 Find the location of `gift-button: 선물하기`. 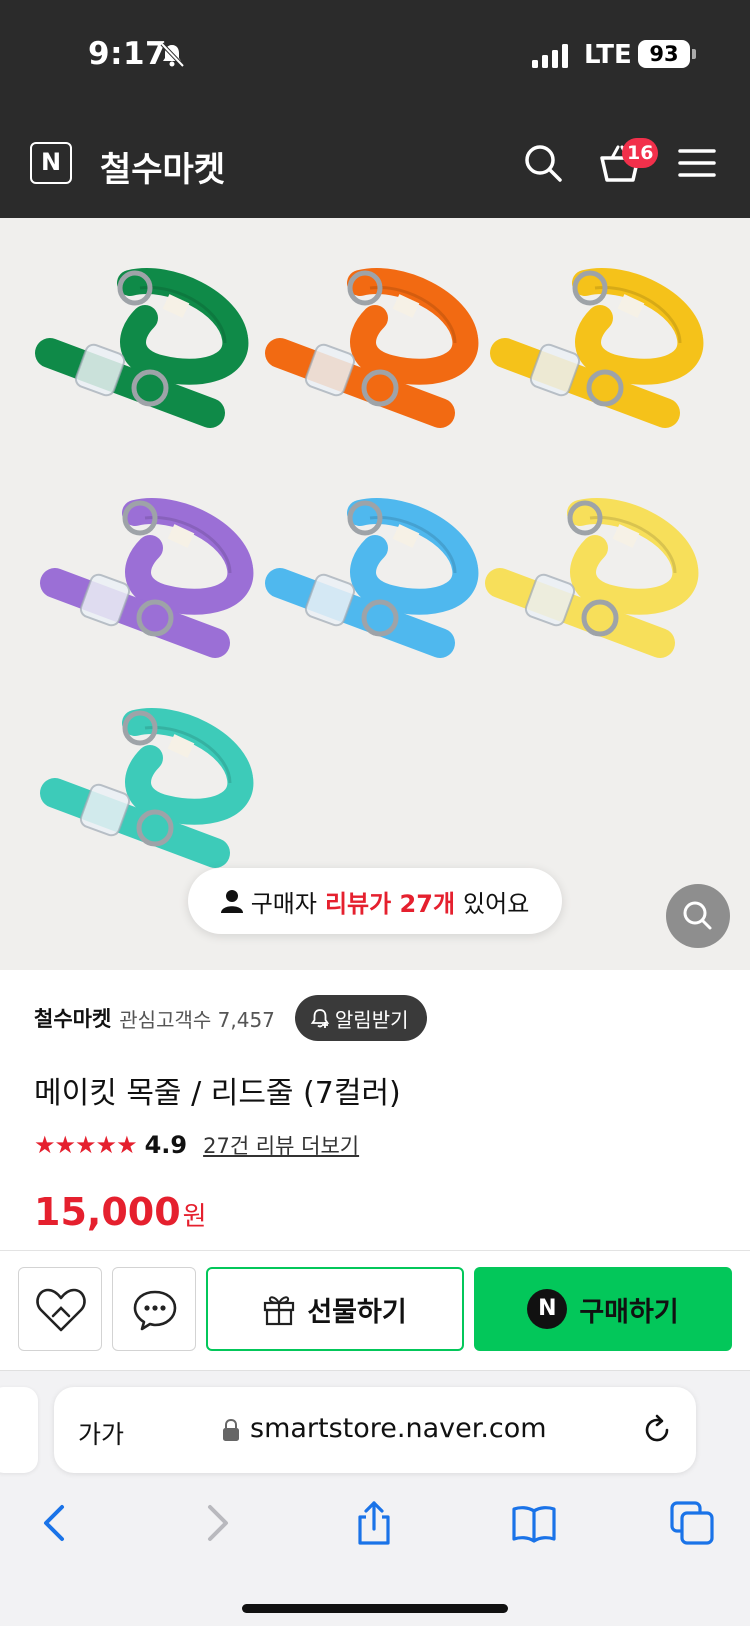

gift-button: 선물하기 is located at coordinates (335, 1309).